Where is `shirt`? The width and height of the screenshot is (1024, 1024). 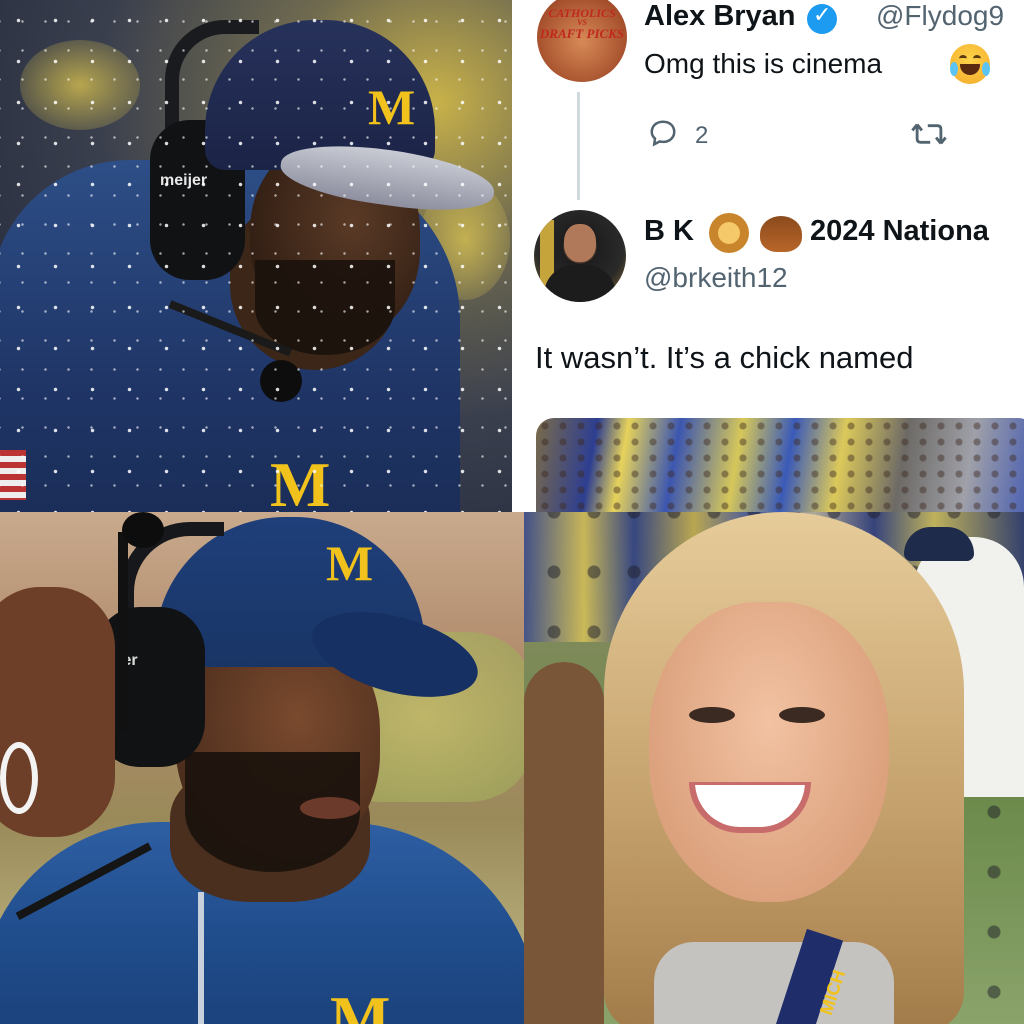 shirt is located at coordinates (774, 983).